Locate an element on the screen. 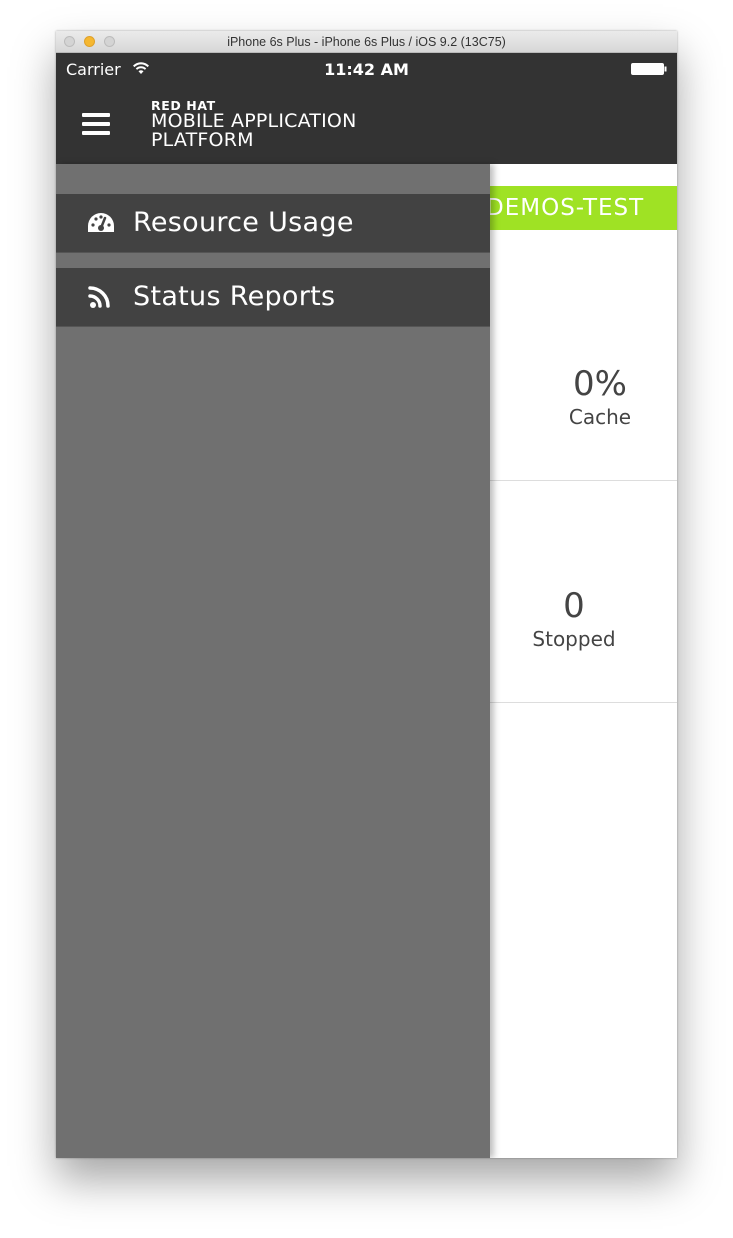 This screenshot has height=1238, width=733. drawer-item-resource-usage: Resource Usage is located at coordinates (273, 223).